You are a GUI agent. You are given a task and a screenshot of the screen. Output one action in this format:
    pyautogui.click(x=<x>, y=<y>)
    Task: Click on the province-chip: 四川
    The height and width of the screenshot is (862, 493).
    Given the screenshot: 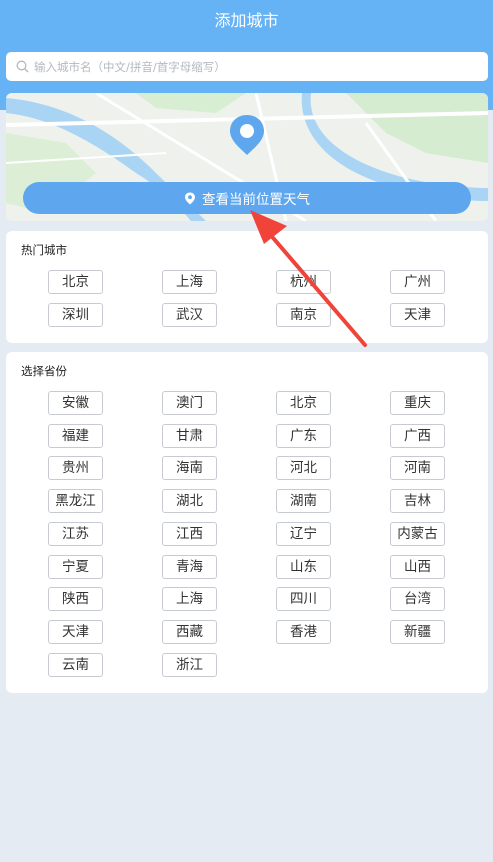 What is the action you would take?
    pyautogui.click(x=303, y=599)
    